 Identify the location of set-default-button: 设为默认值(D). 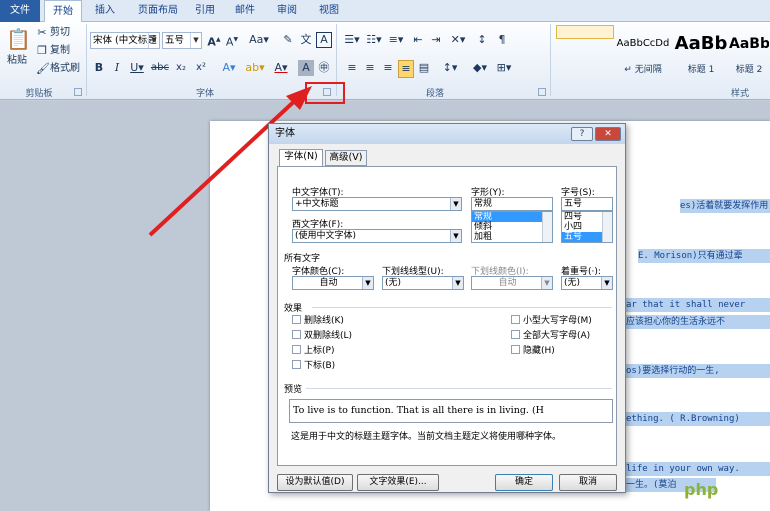
(315, 482).